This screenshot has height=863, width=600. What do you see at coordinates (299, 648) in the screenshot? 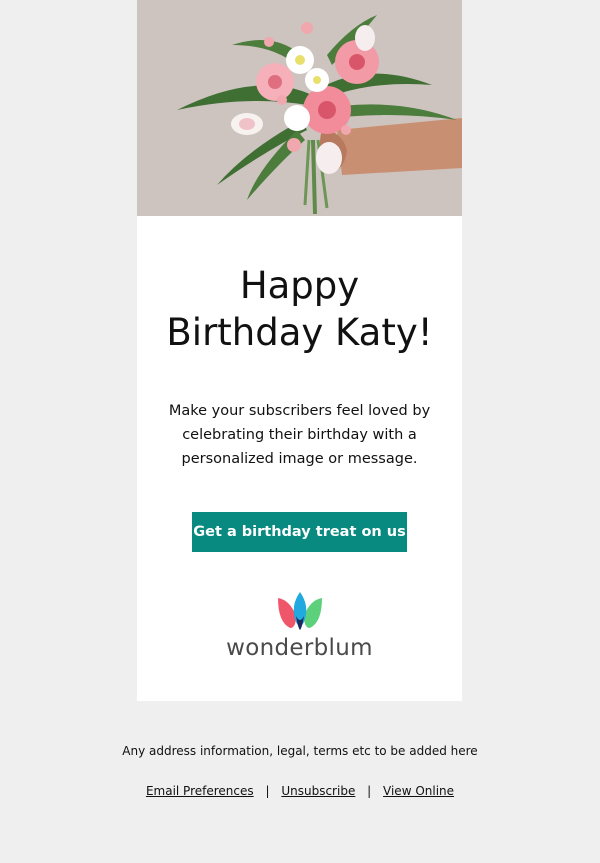
I see `brand-wordmark: wonderblum` at bounding box center [299, 648].